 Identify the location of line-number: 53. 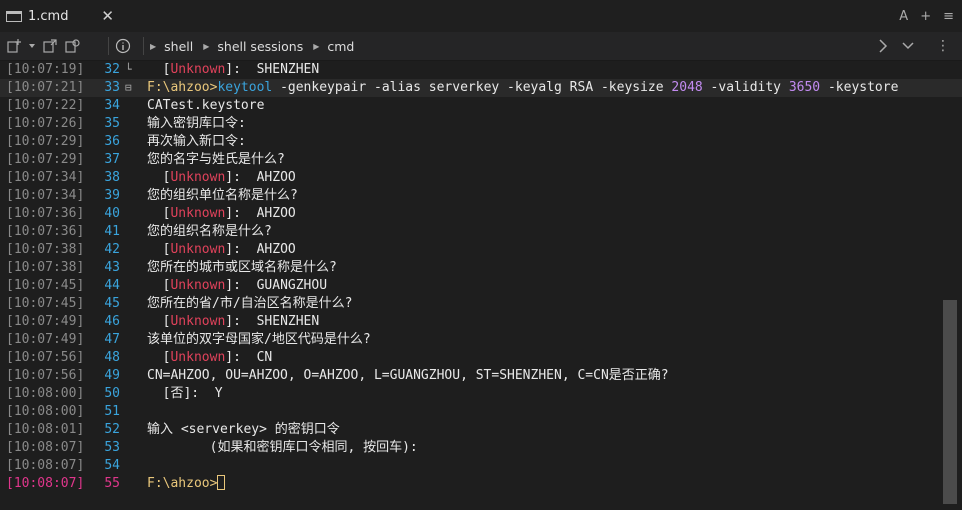
(112, 447).